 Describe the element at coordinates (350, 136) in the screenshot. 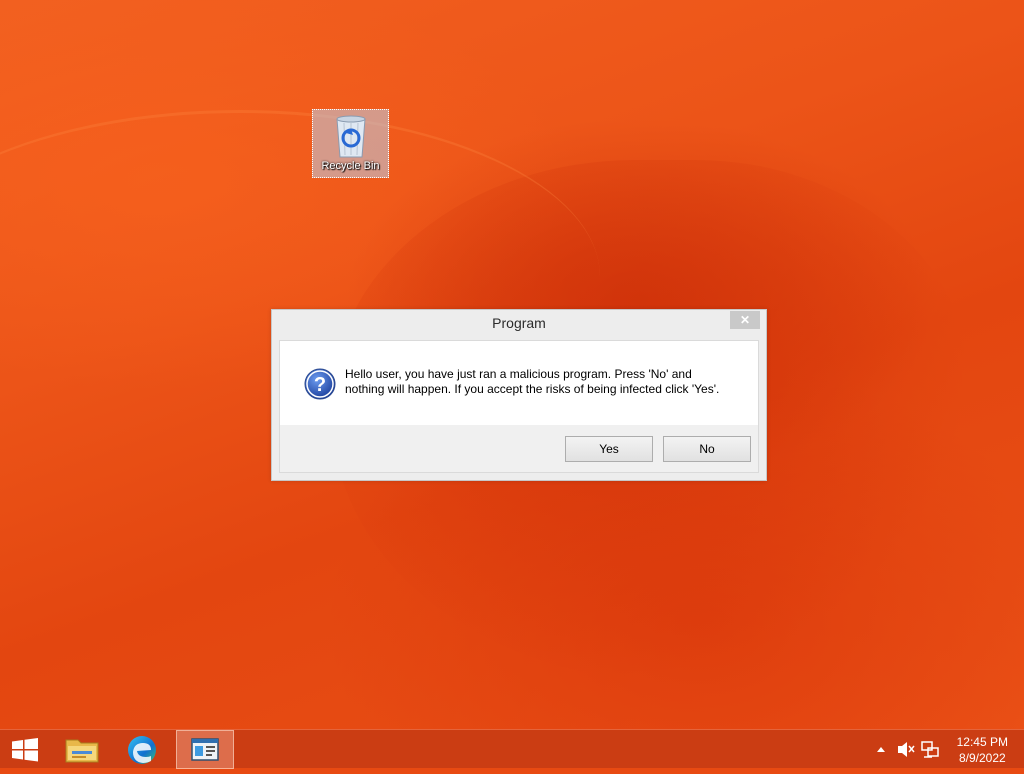

I see `recycle-bin-icon` at that location.